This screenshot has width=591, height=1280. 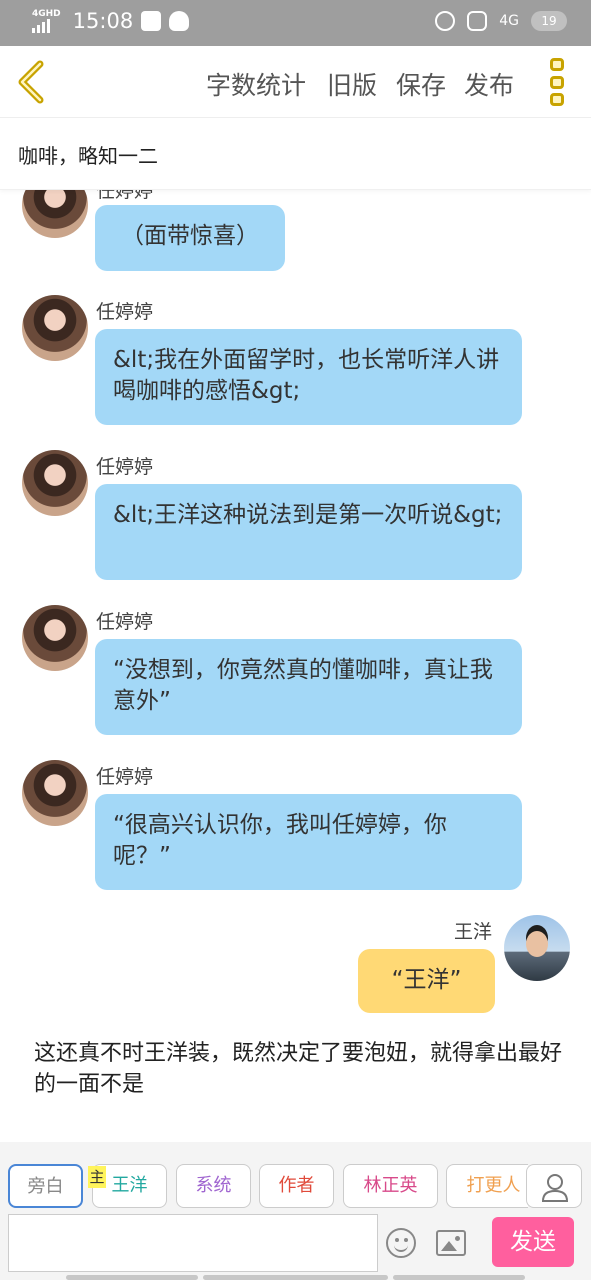 What do you see at coordinates (352, 84) in the screenshot?
I see `old-version-button: 旧版` at bounding box center [352, 84].